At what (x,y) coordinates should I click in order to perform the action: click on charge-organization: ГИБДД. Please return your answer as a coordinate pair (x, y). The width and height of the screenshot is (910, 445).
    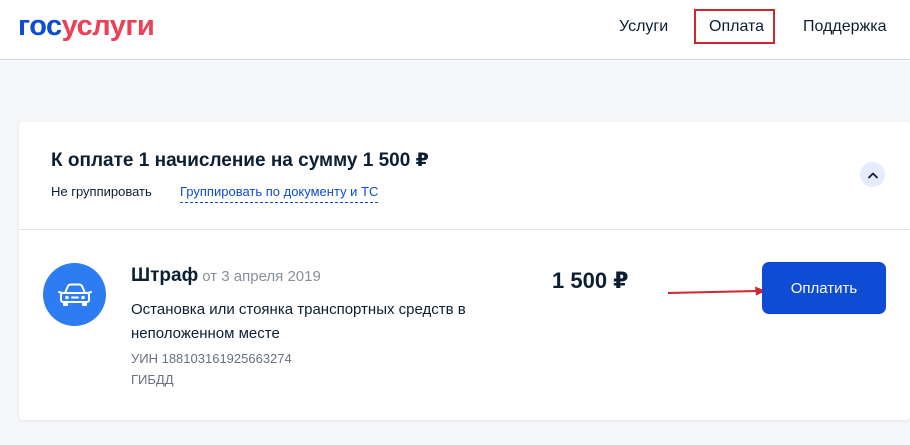
    Looking at the image, I should click on (152, 379).